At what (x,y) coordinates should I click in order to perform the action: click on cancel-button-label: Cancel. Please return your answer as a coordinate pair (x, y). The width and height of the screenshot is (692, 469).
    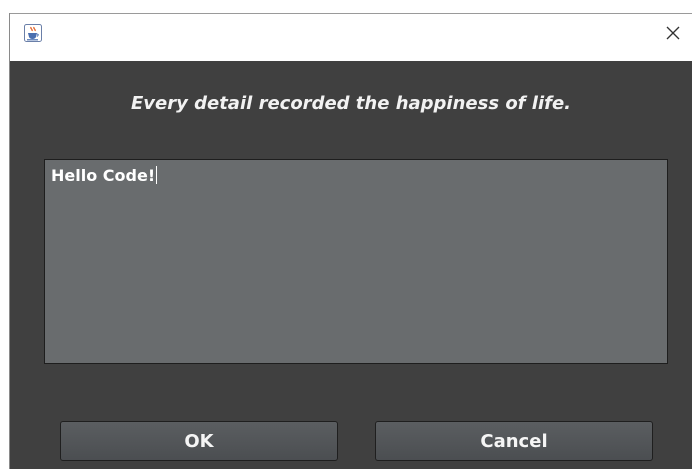
    Looking at the image, I should click on (514, 441).